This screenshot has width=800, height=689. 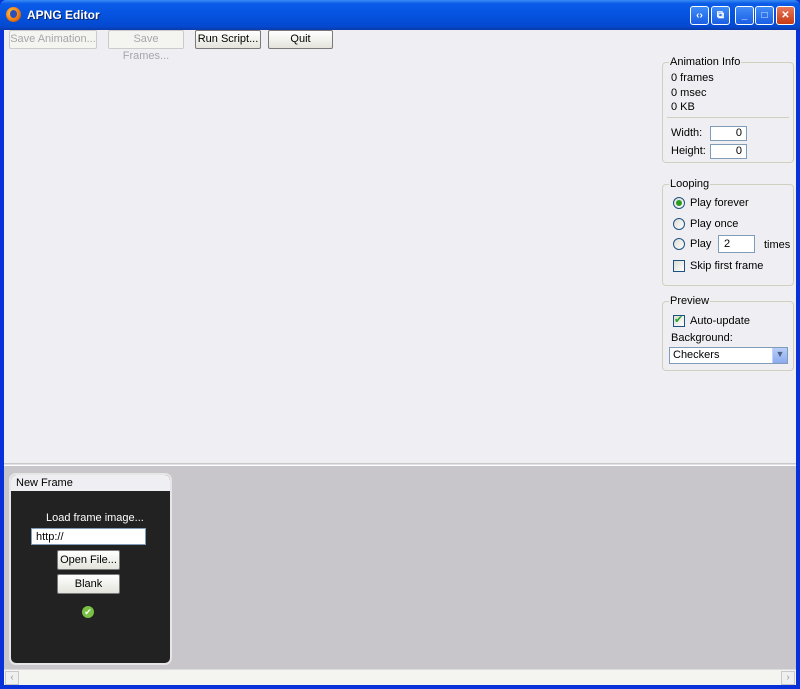 I want to click on looping-title: Looping, so click(x=690, y=184).